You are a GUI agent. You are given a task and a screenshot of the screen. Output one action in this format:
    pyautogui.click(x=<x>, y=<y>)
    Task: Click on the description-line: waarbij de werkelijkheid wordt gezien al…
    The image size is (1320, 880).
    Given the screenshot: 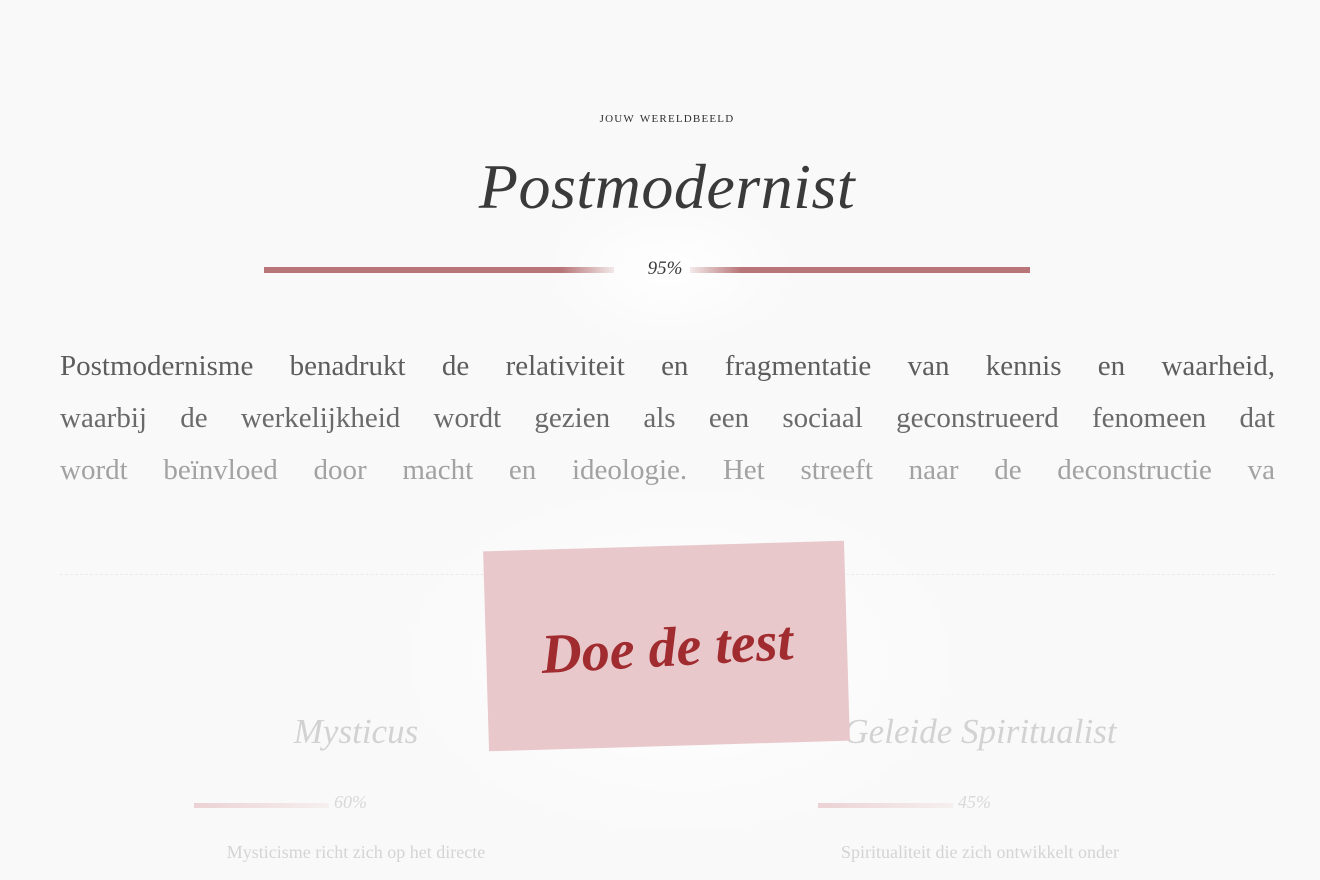 What is the action you would take?
    pyautogui.click(x=667, y=418)
    